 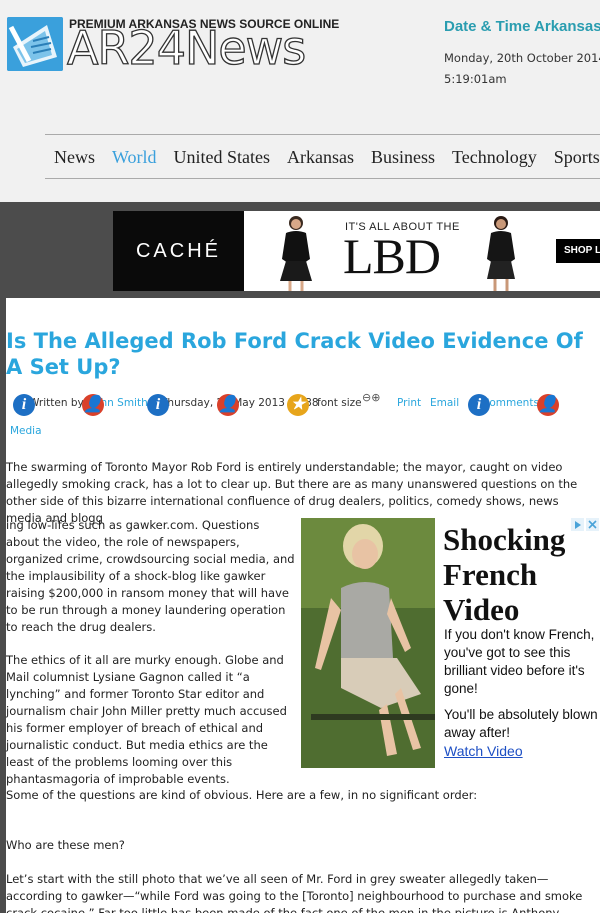 What do you see at coordinates (577, 157) in the screenshot?
I see `nav-item-sports: Sports` at bounding box center [577, 157].